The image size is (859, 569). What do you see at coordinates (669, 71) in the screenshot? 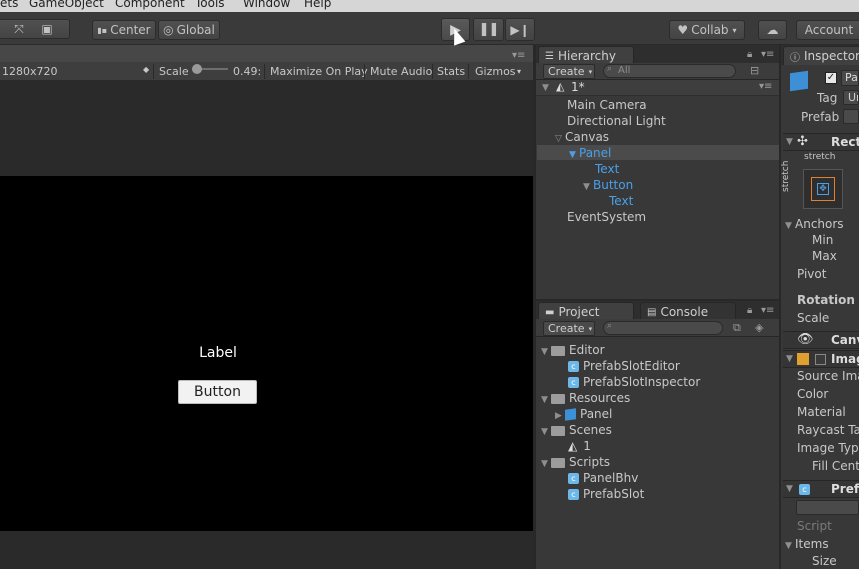
I see `hierarchy-search-input: All` at bounding box center [669, 71].